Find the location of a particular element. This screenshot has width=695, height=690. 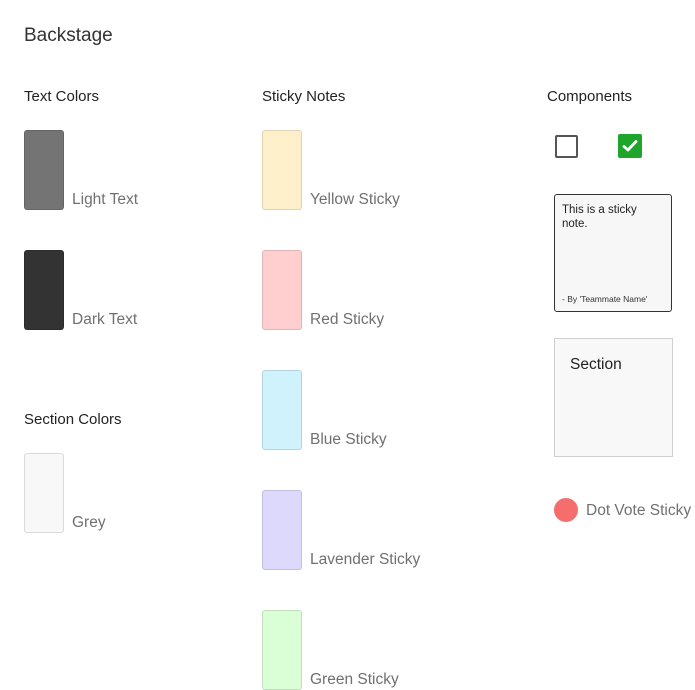

dot-vote-sticky is located at coordinates (566, 510).